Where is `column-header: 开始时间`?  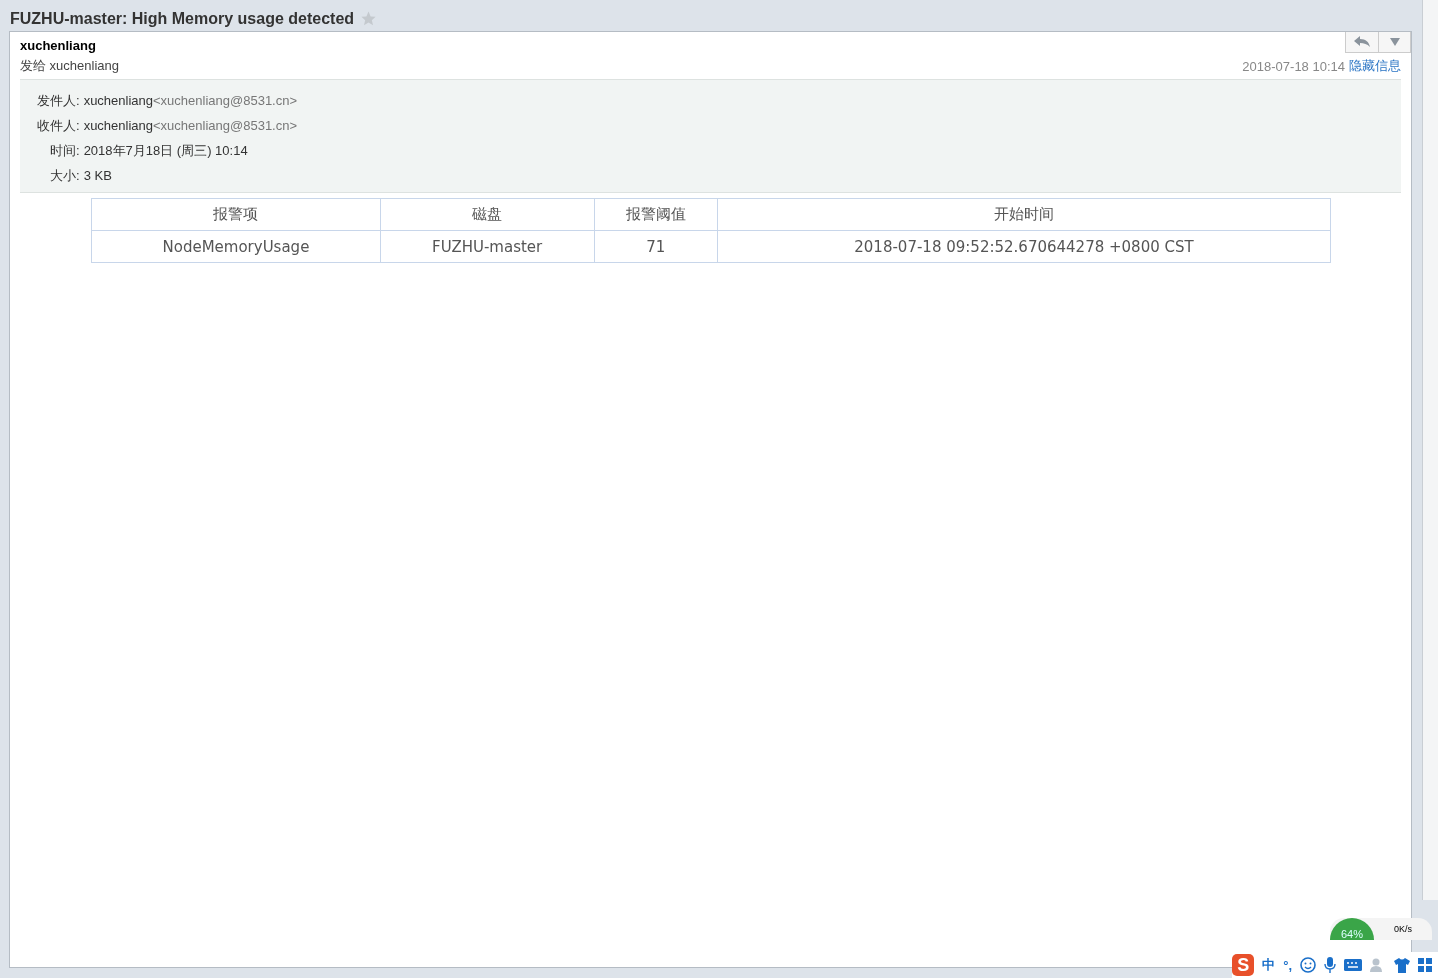 column-header: 开始时间 is located at coordinates (1024, 214).